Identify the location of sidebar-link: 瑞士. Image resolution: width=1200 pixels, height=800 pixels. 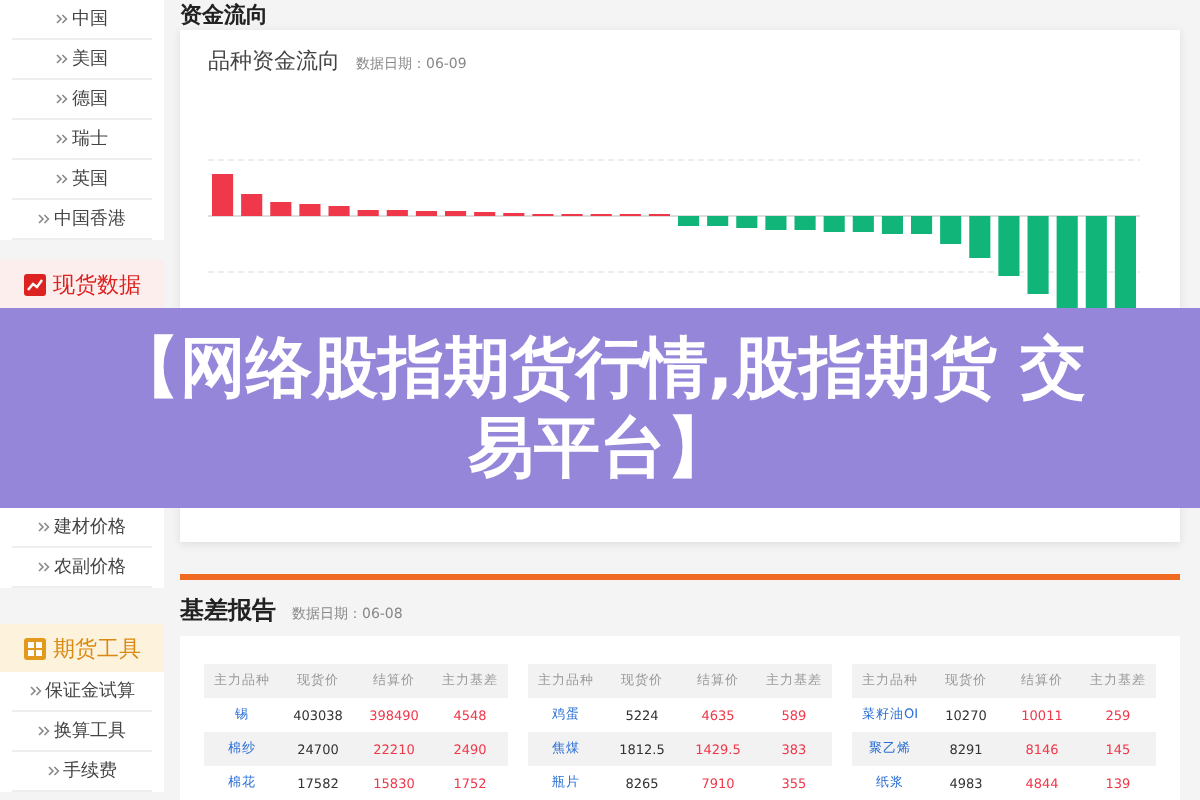
(82, 140).